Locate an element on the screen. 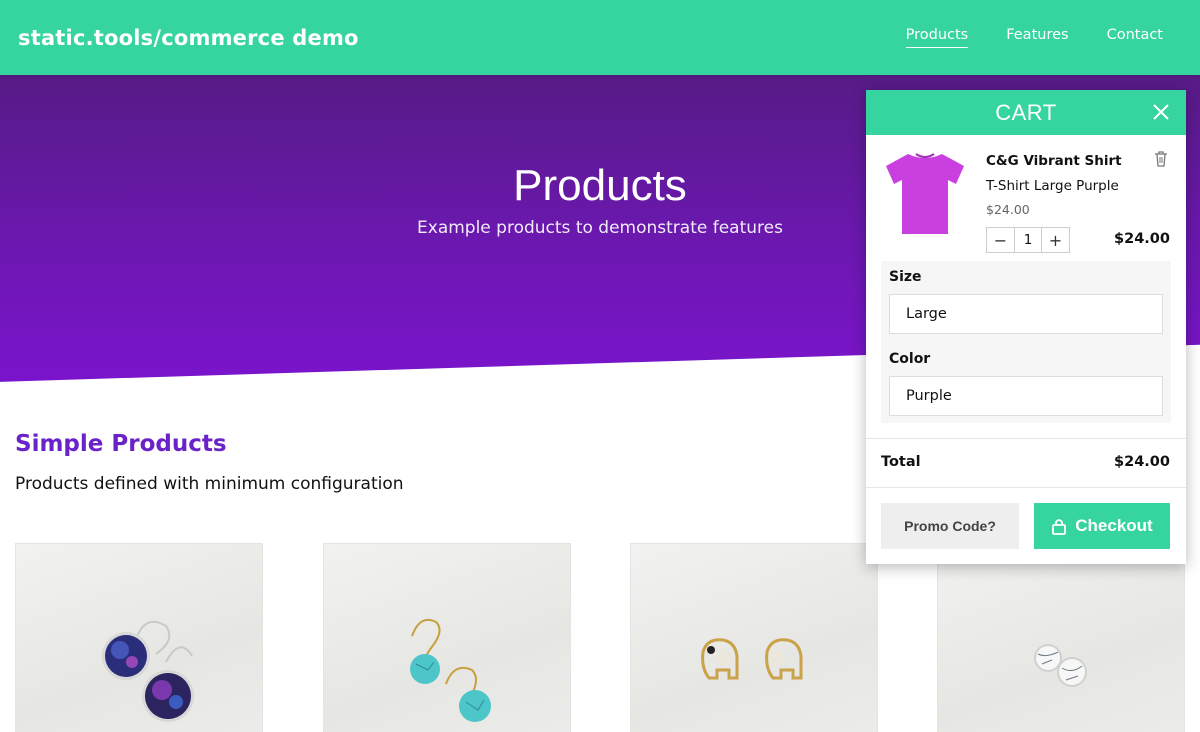  product-card-marble-earrings is located at coordinates (1061, 637).